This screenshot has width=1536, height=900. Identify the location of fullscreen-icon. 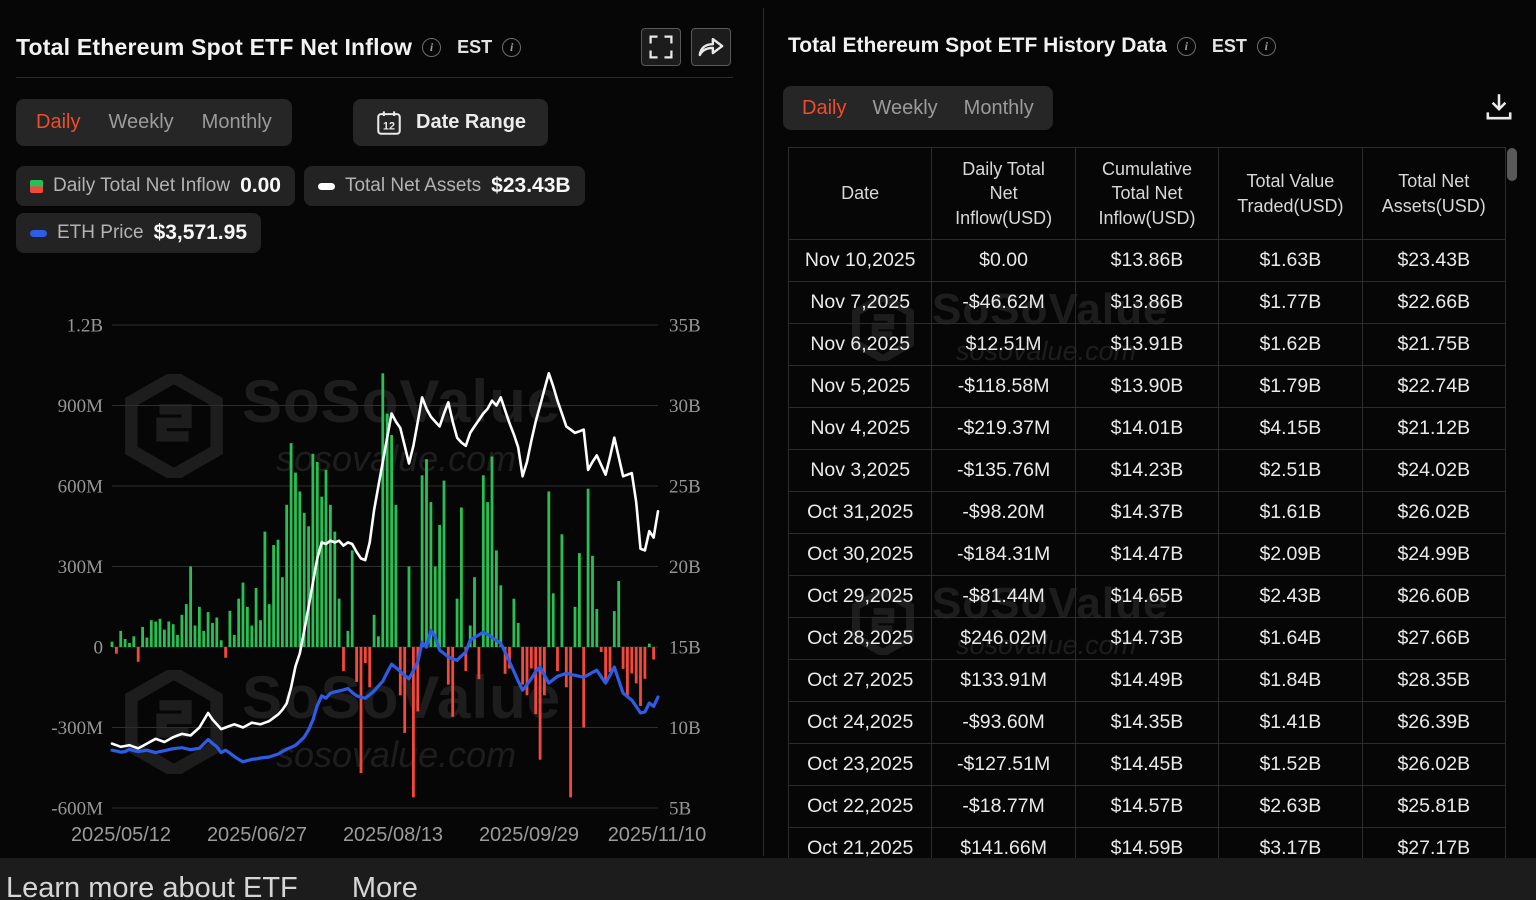
(661, 47).